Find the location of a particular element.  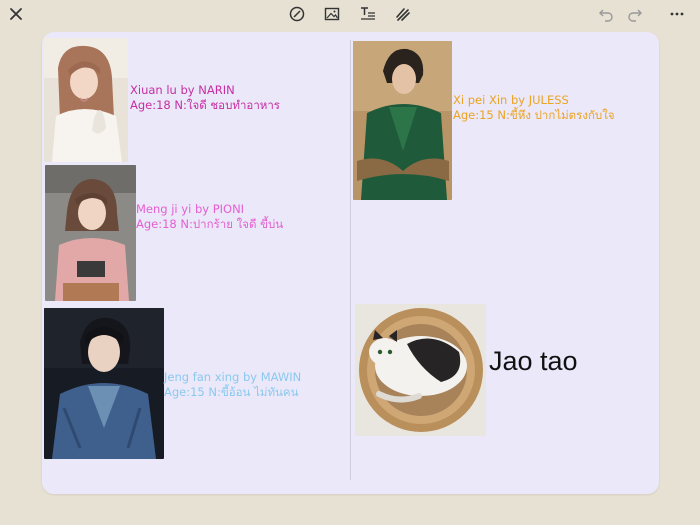

more-button is located at coordinates (677, 16).